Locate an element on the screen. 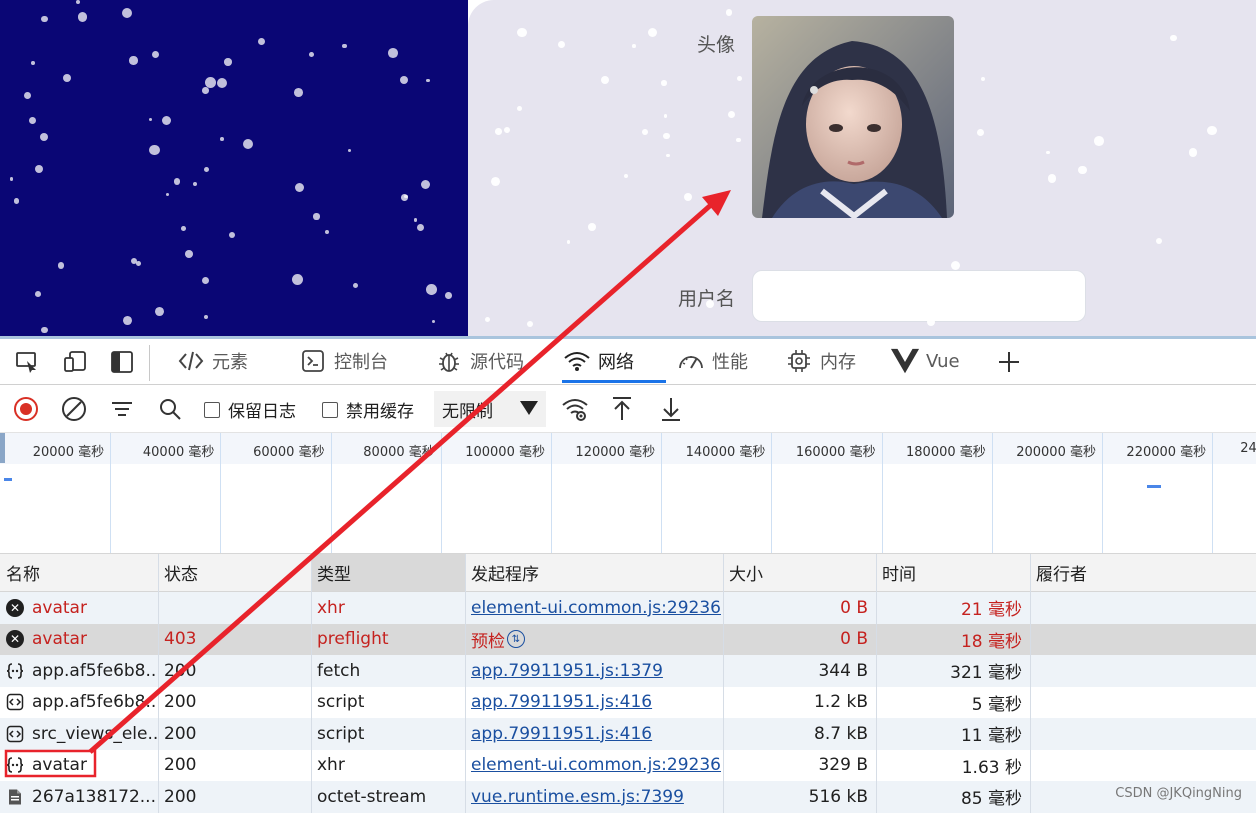 This screenshot has width=1256, height=813. column-header: 履行者 is located at coordinates (1143, 572).